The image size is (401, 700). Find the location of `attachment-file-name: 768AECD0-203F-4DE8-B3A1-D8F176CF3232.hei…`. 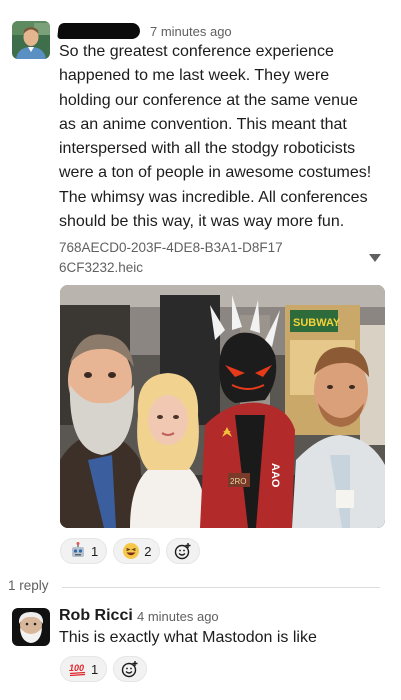

attachment-file-name: 768AECD0-203F-4DE8-B3A1-D8F176CF3232.hei… is located at coordinates (174, 258).